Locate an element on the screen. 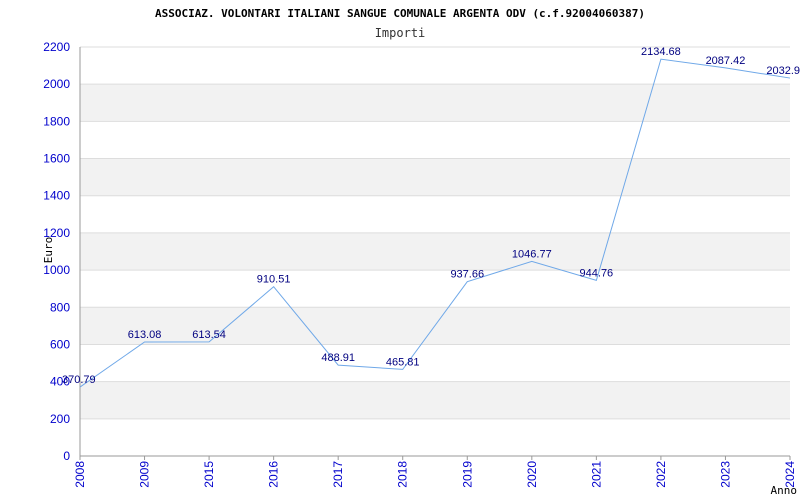 This screenshot has height=500, width=800. x-tick-label: 2021 is located at coordinates (596, 474).